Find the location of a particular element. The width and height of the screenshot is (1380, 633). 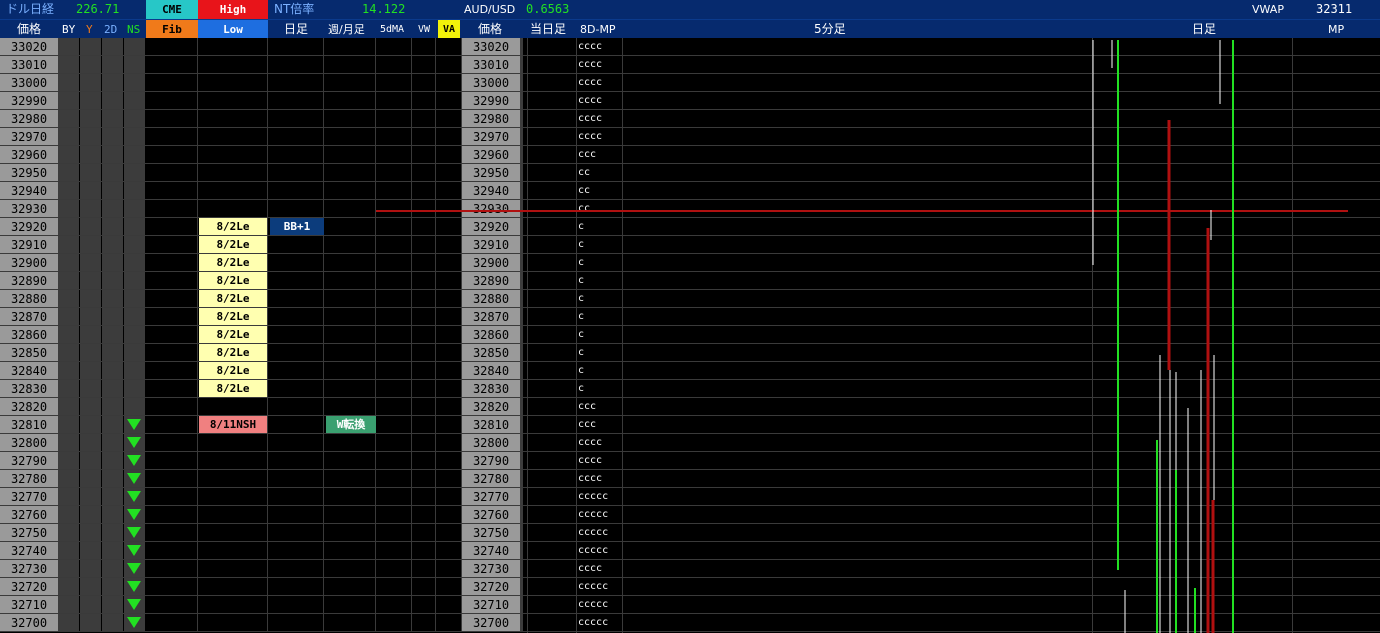

reversal-badge: W転換 is located at coordinates (351, 424).